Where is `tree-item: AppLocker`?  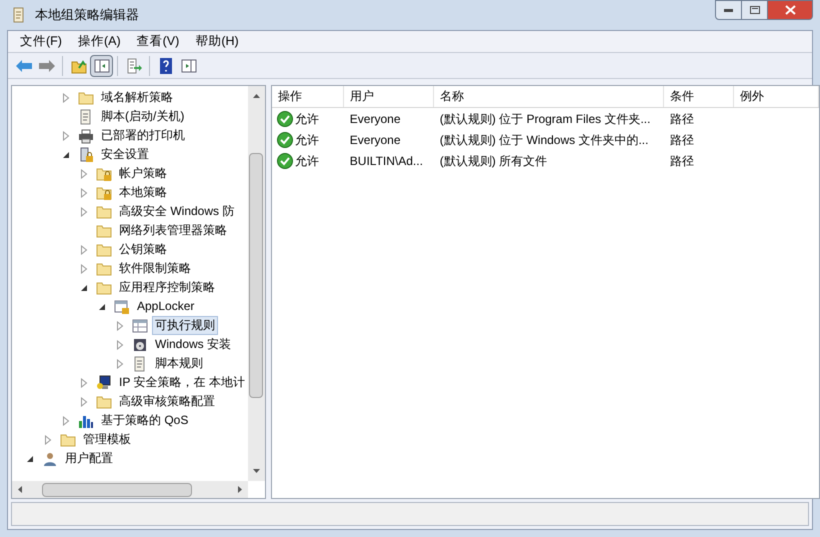 tree-item: AppLocker is located at coordinates (166, 306).